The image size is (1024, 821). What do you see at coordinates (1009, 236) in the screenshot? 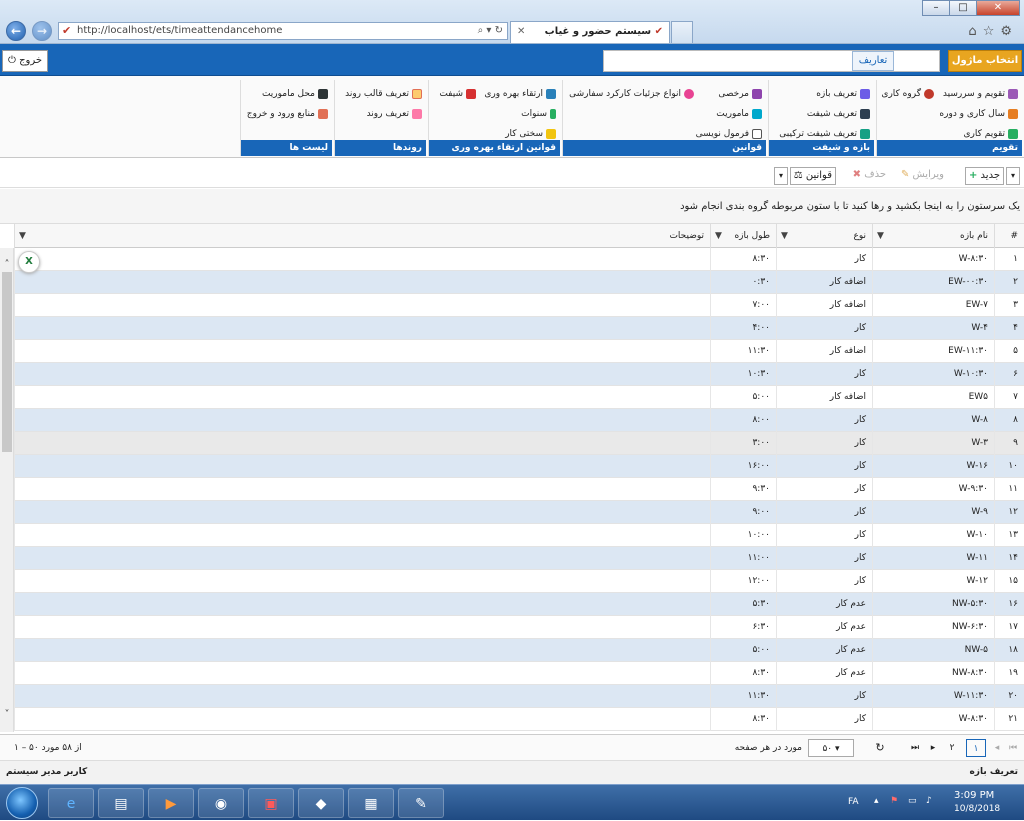
I see `column-header-num: #` at bounding box center [1009, 236].